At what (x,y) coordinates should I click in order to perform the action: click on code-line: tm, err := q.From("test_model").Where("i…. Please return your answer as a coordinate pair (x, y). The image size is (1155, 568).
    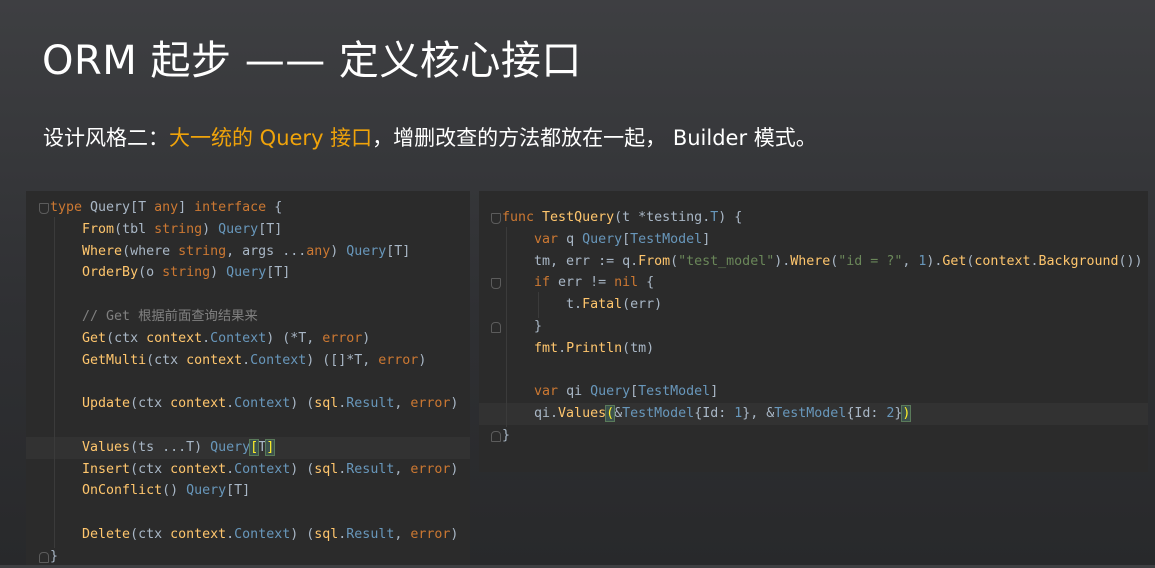
    Looking at the image, I should click on (813, 262).